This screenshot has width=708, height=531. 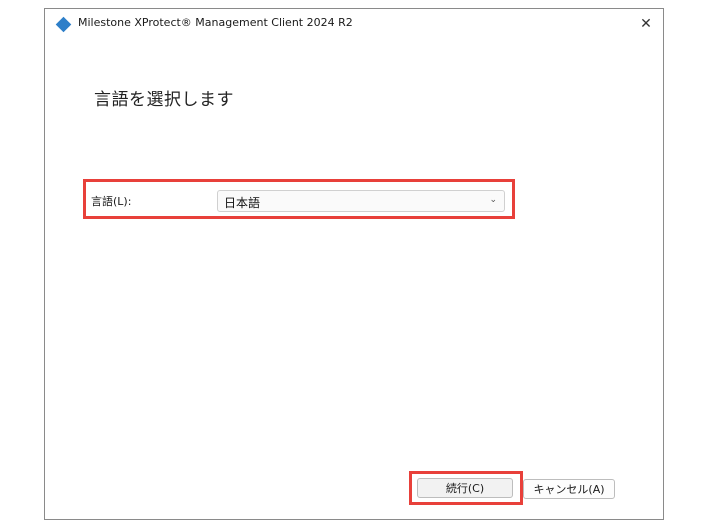 I want to click on chevron-down-icon: ⌄, so click(x=493, y=200).